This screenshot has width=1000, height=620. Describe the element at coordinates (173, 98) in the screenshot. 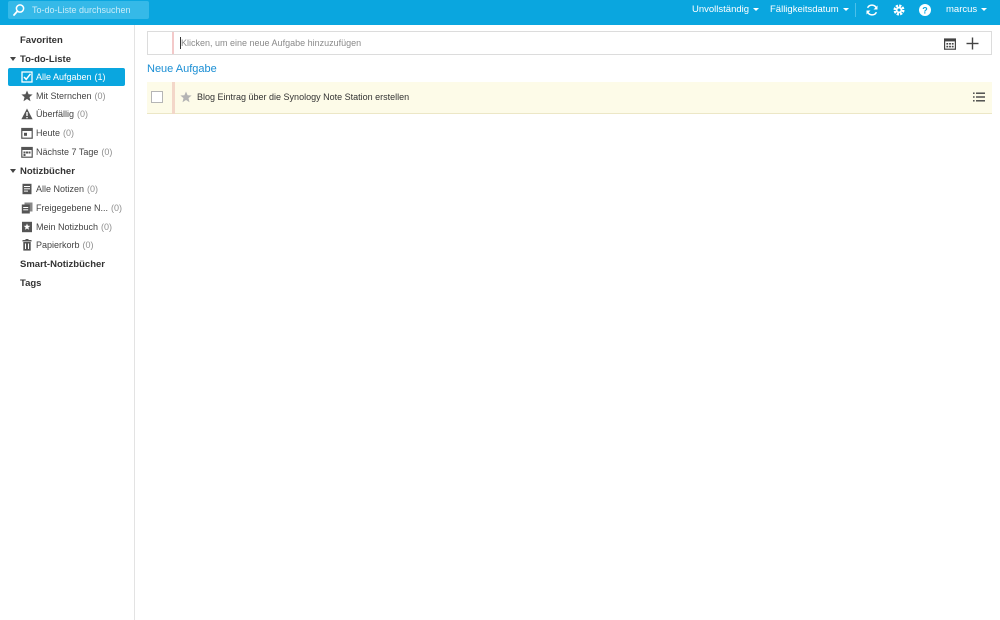

I see `task-priority-marker` at that location.